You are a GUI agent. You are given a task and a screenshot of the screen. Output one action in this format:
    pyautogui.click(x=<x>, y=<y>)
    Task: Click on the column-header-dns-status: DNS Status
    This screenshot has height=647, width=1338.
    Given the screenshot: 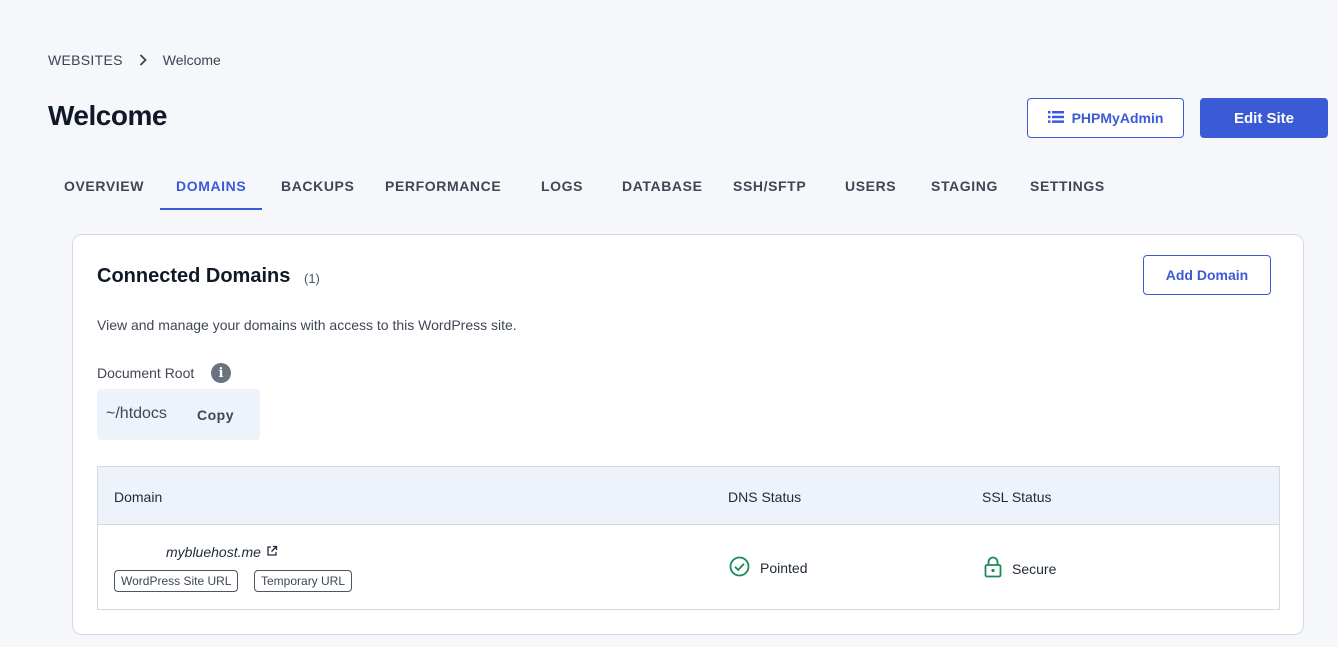 What is the action you would take?
    pyautogui.click(x=765, y=497)
    